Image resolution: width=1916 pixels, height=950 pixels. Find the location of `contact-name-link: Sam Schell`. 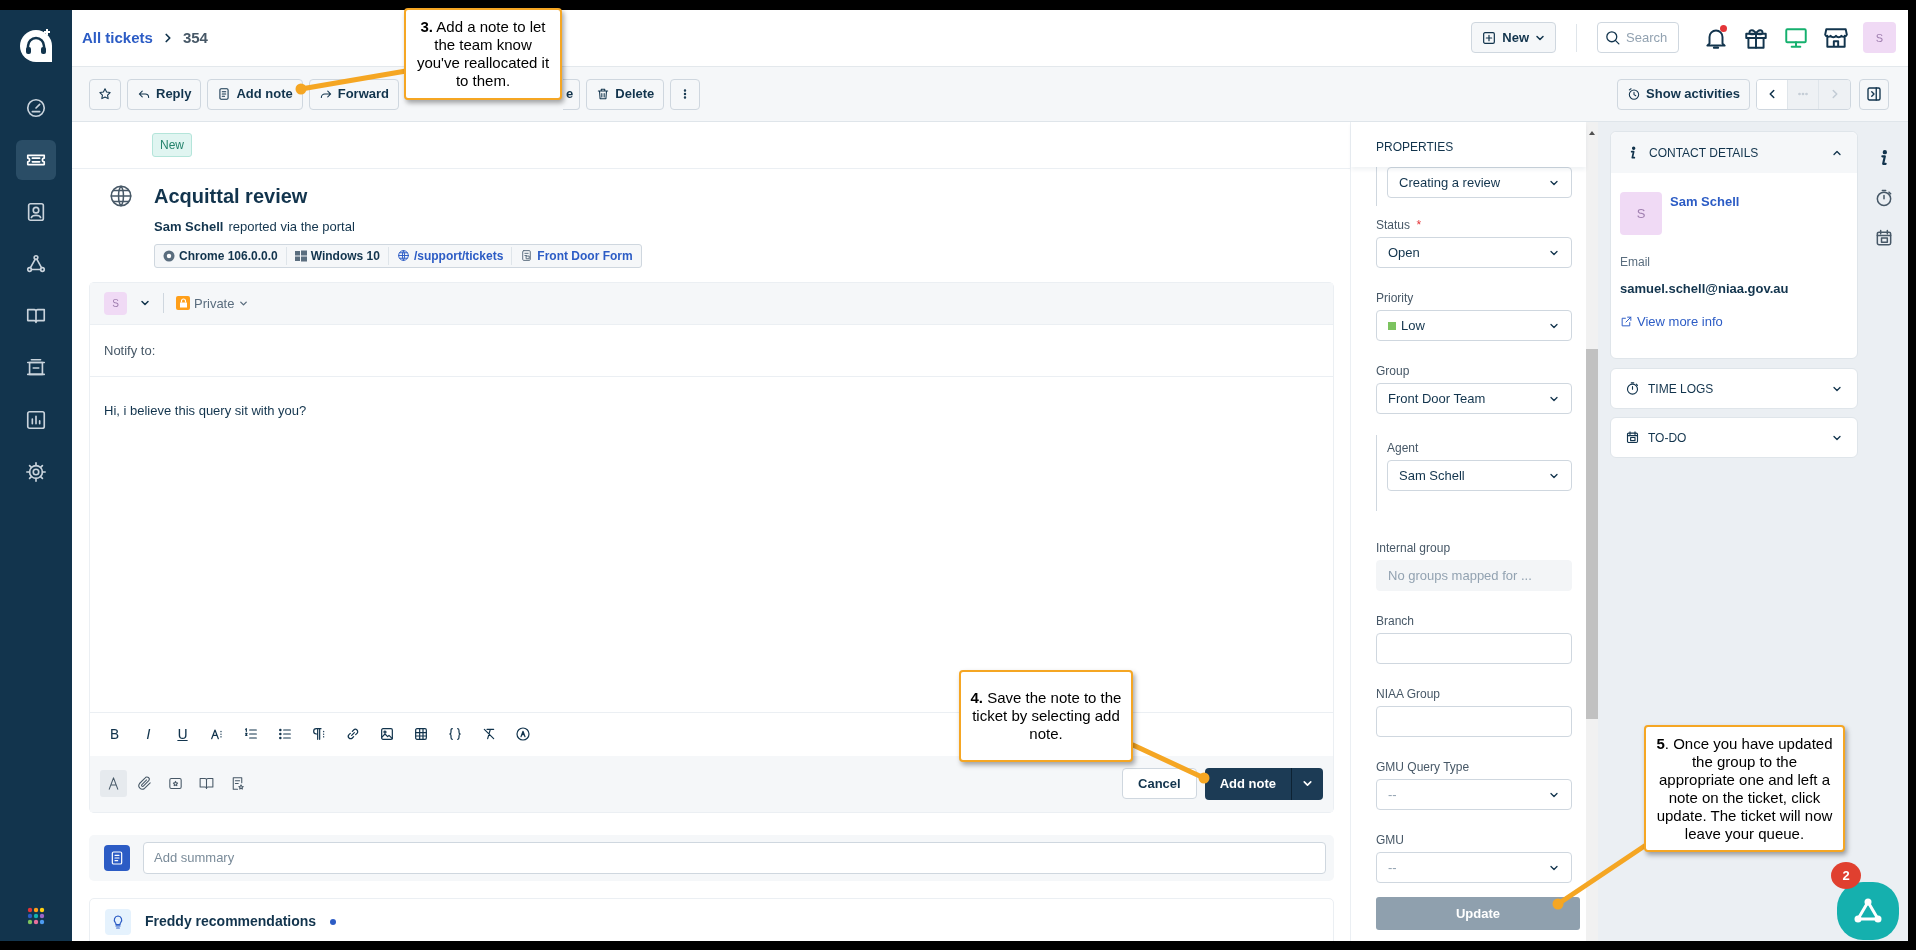

contact-name-link: Sam Schell is located at coordinates (1705, 214).